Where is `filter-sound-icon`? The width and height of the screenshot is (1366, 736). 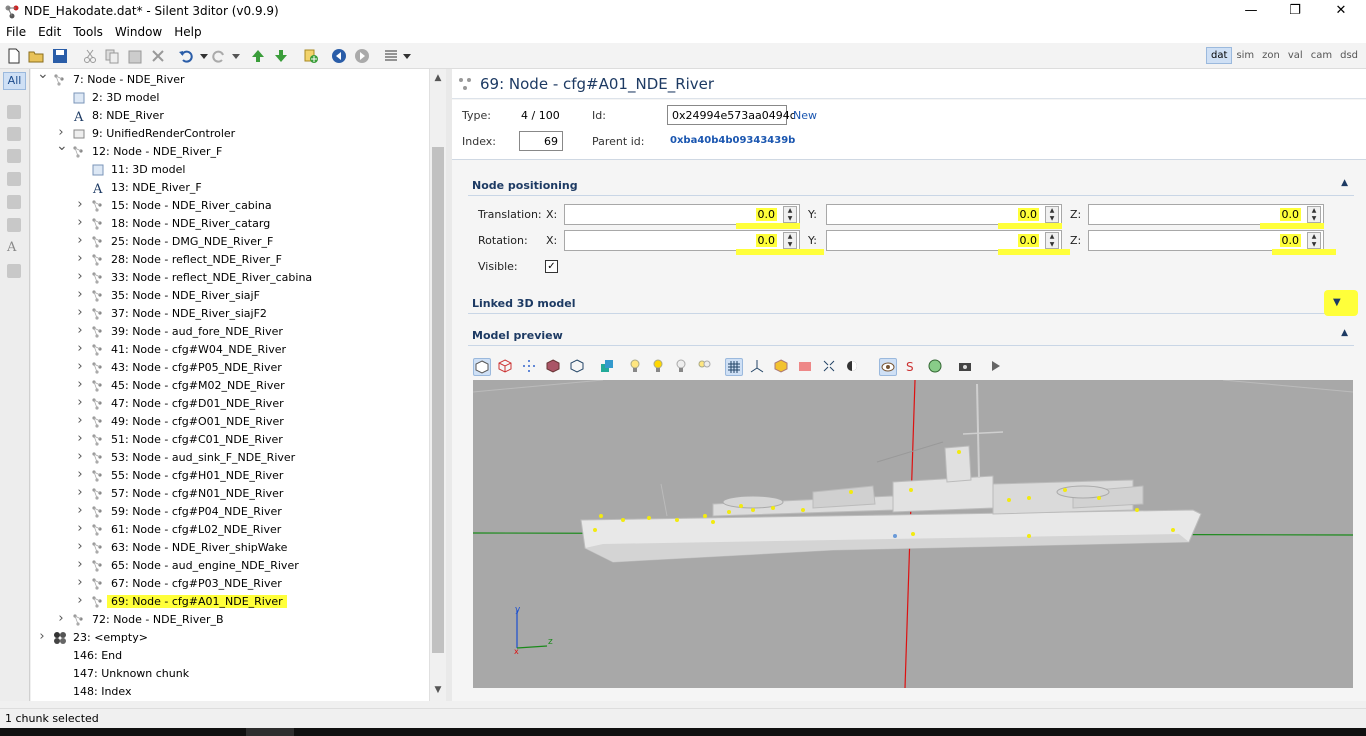 filter-sound-icon is located at coordinates (14, 225).